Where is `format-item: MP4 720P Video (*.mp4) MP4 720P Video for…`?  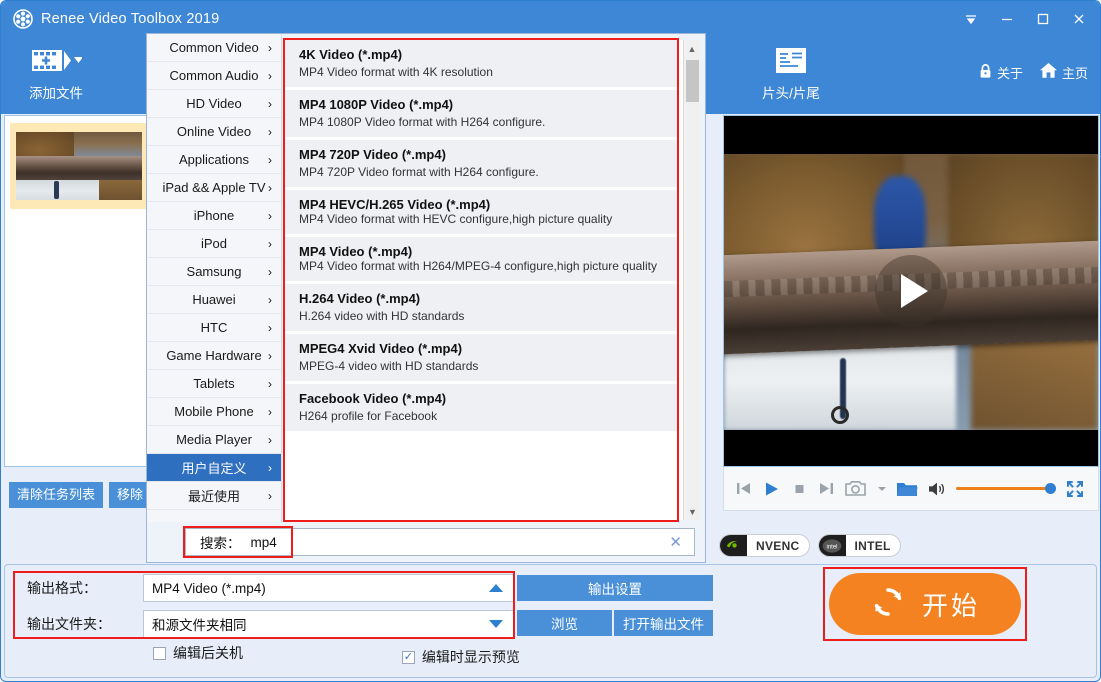
format-item: MP4 720P Video (*.mp4) MP4 720P Video for… is located at coordinates (481, 163).